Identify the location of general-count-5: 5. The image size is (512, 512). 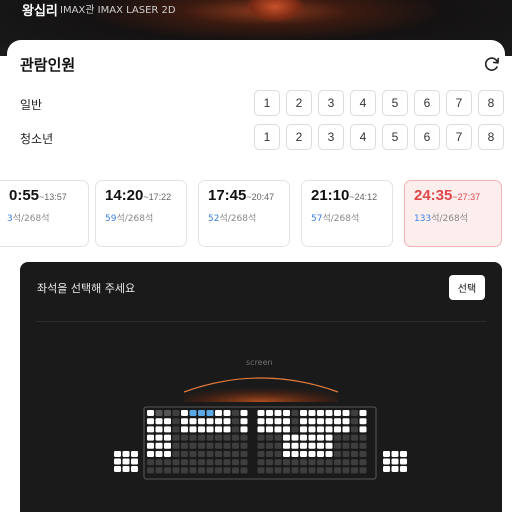
(395, 103).